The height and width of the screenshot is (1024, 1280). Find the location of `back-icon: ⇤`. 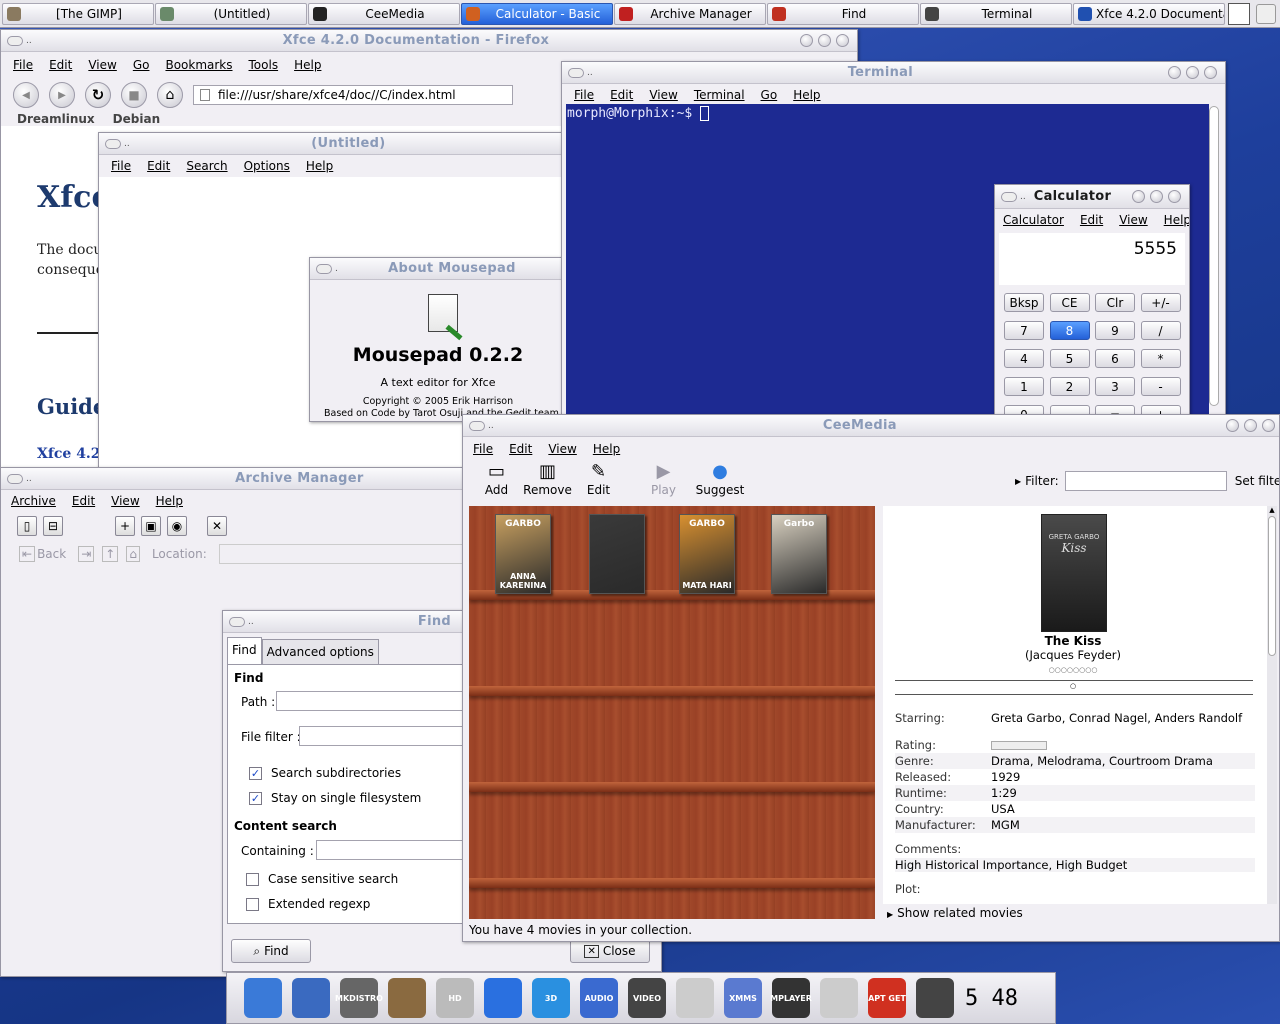

back-icon: ⇤ is located at coordinates (27, 554).